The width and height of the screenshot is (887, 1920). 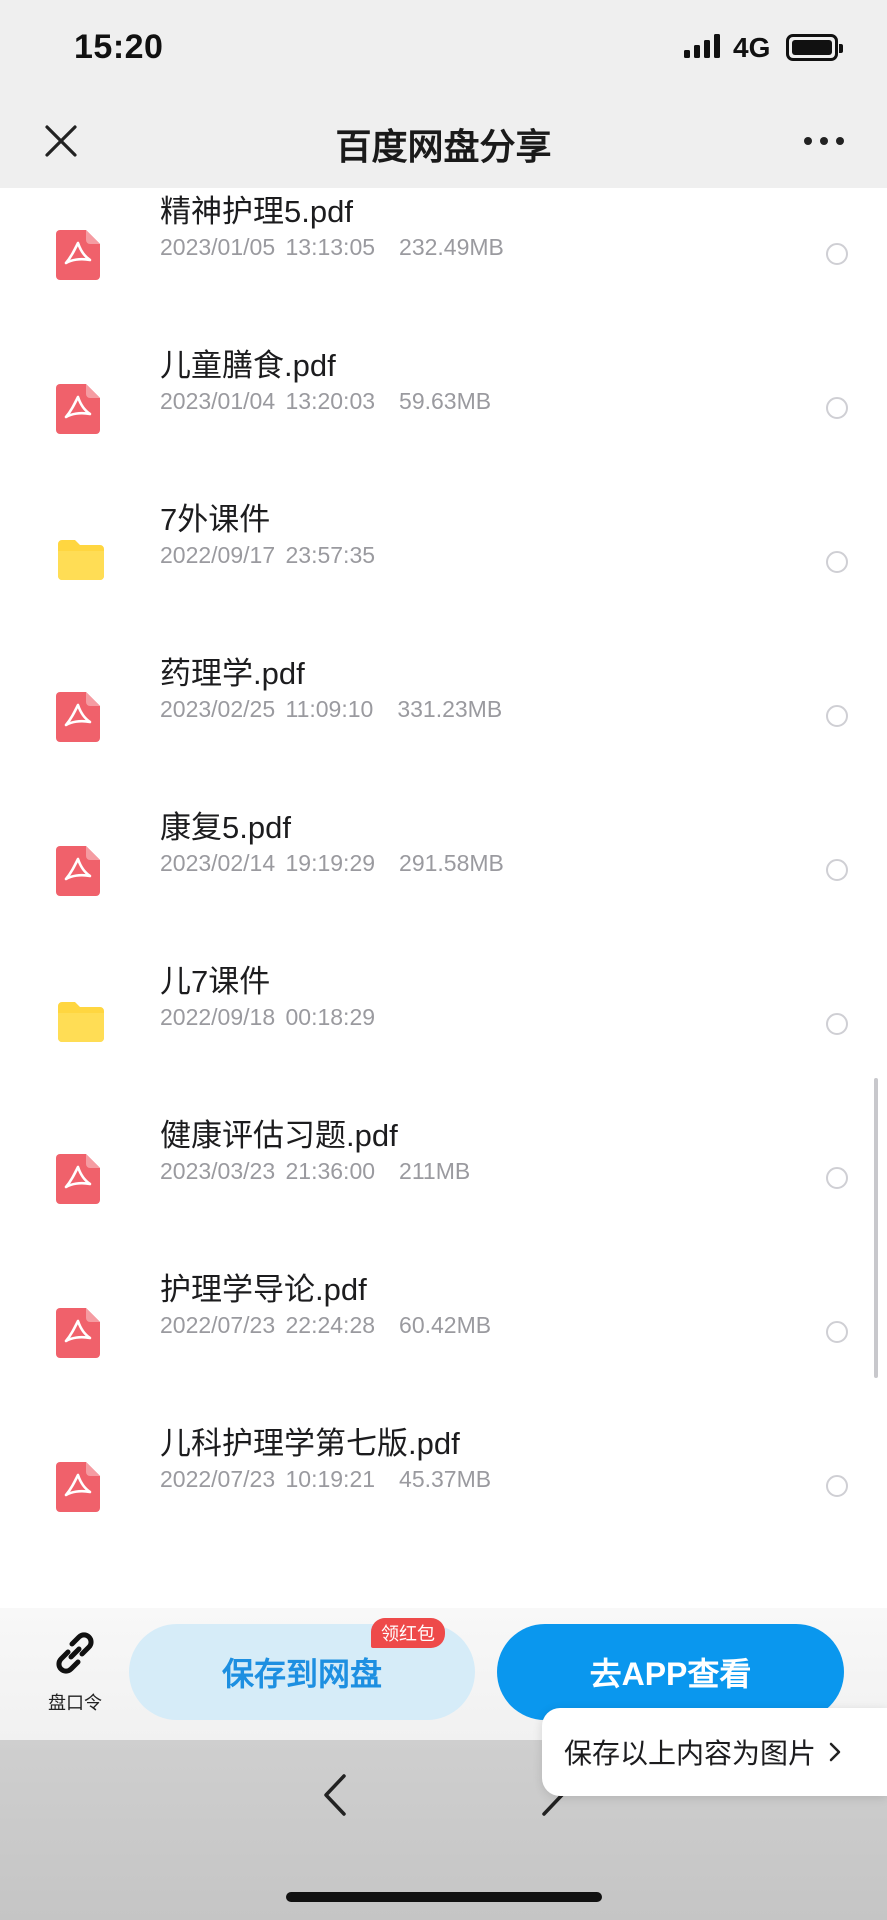 What do you see at coordinates (443, 727) in the screenshot?
I see `file-row: 药理学.pdf 2023/02/25 11:09:10 331.23MB` at bounding box center [443, 727].